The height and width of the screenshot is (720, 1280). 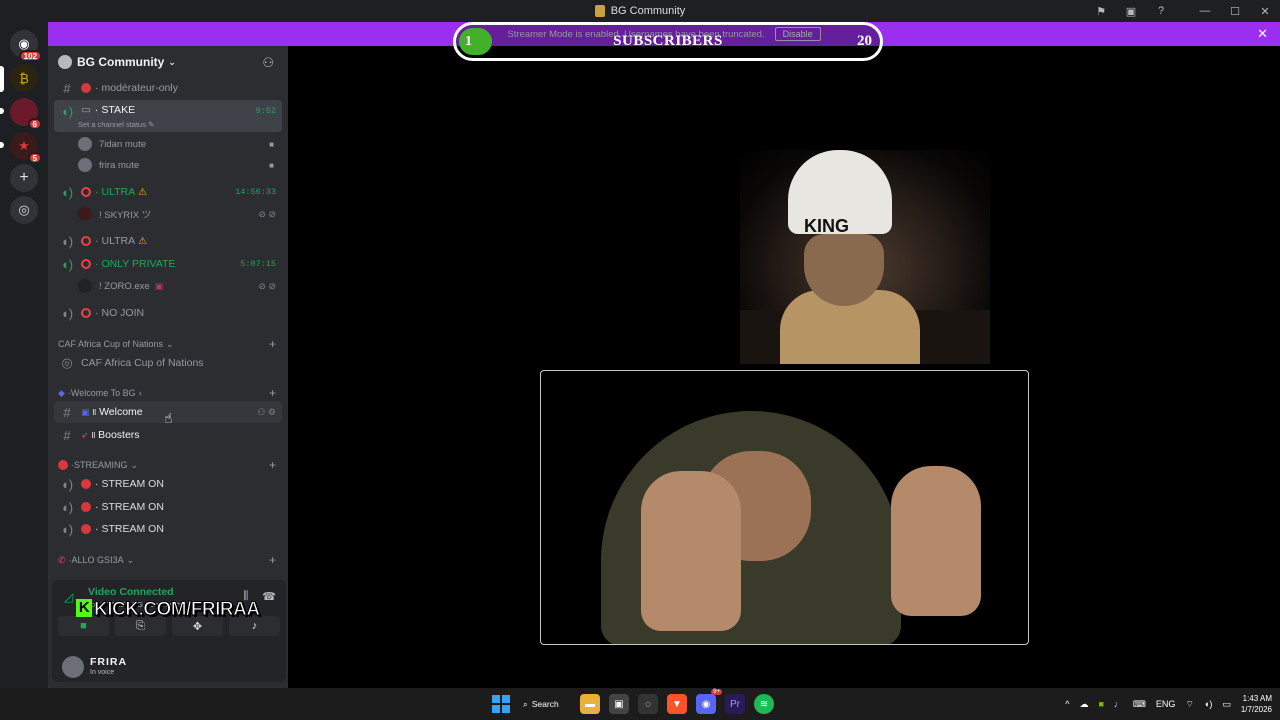 I want to click on kick-text: KICK.COM/FRIRAA, so click(x=177, y=610).